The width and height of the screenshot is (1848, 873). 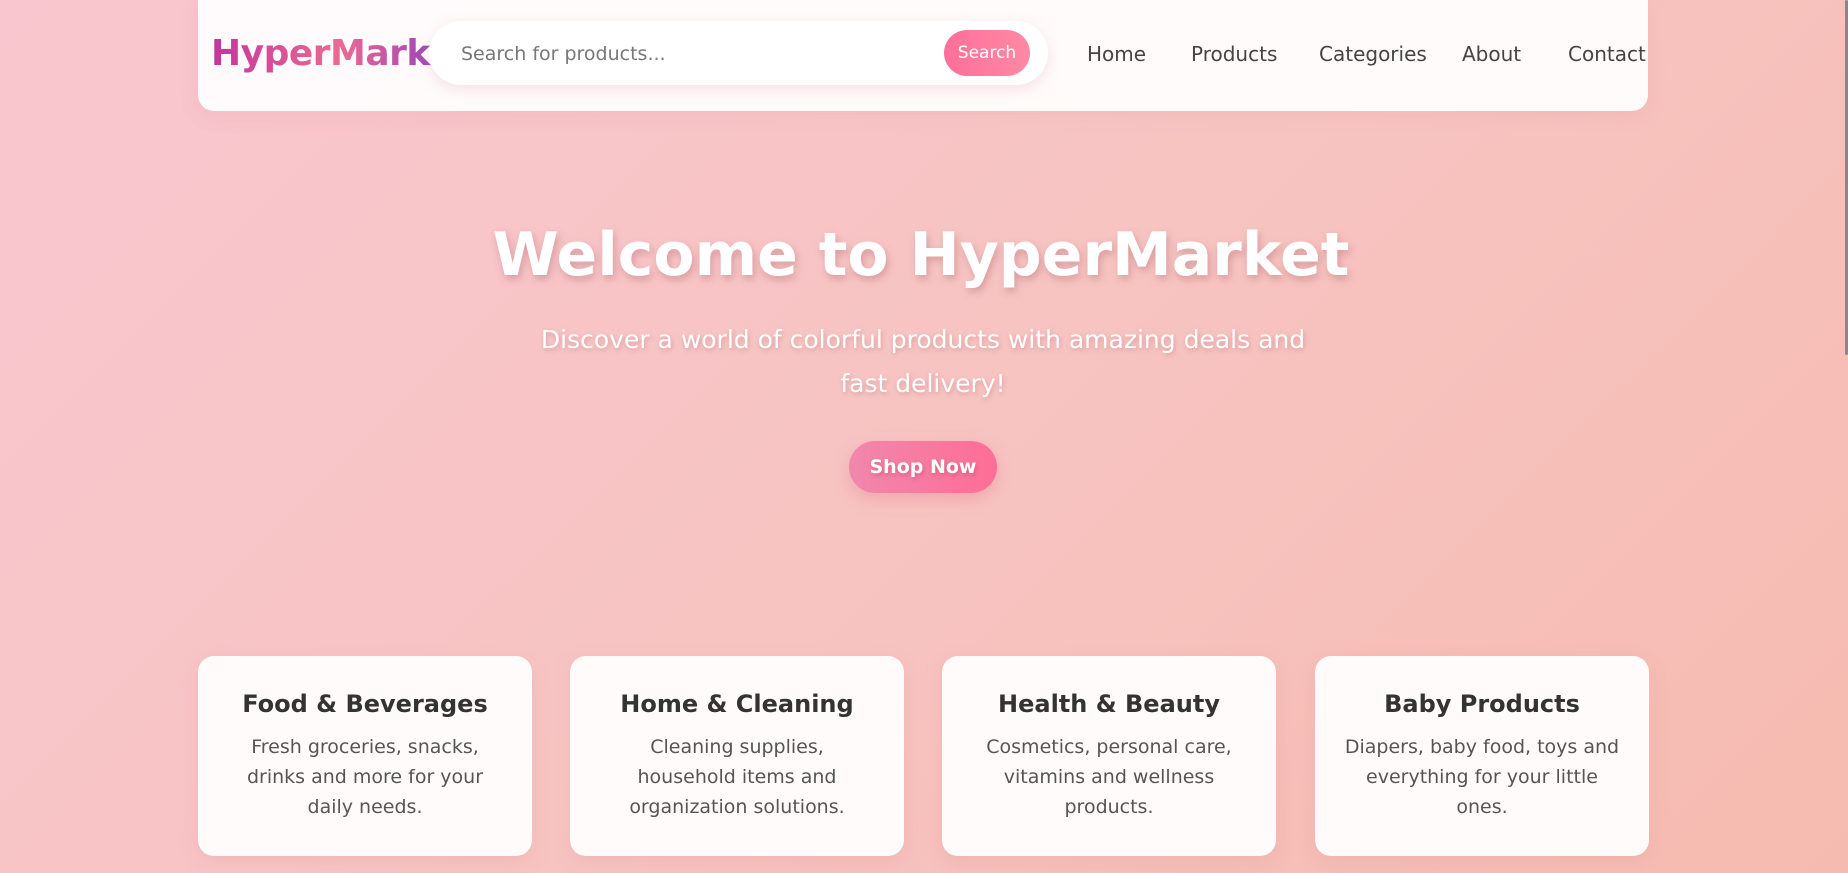 I want to click on search-bar: Search, so click(x=738, y=53).